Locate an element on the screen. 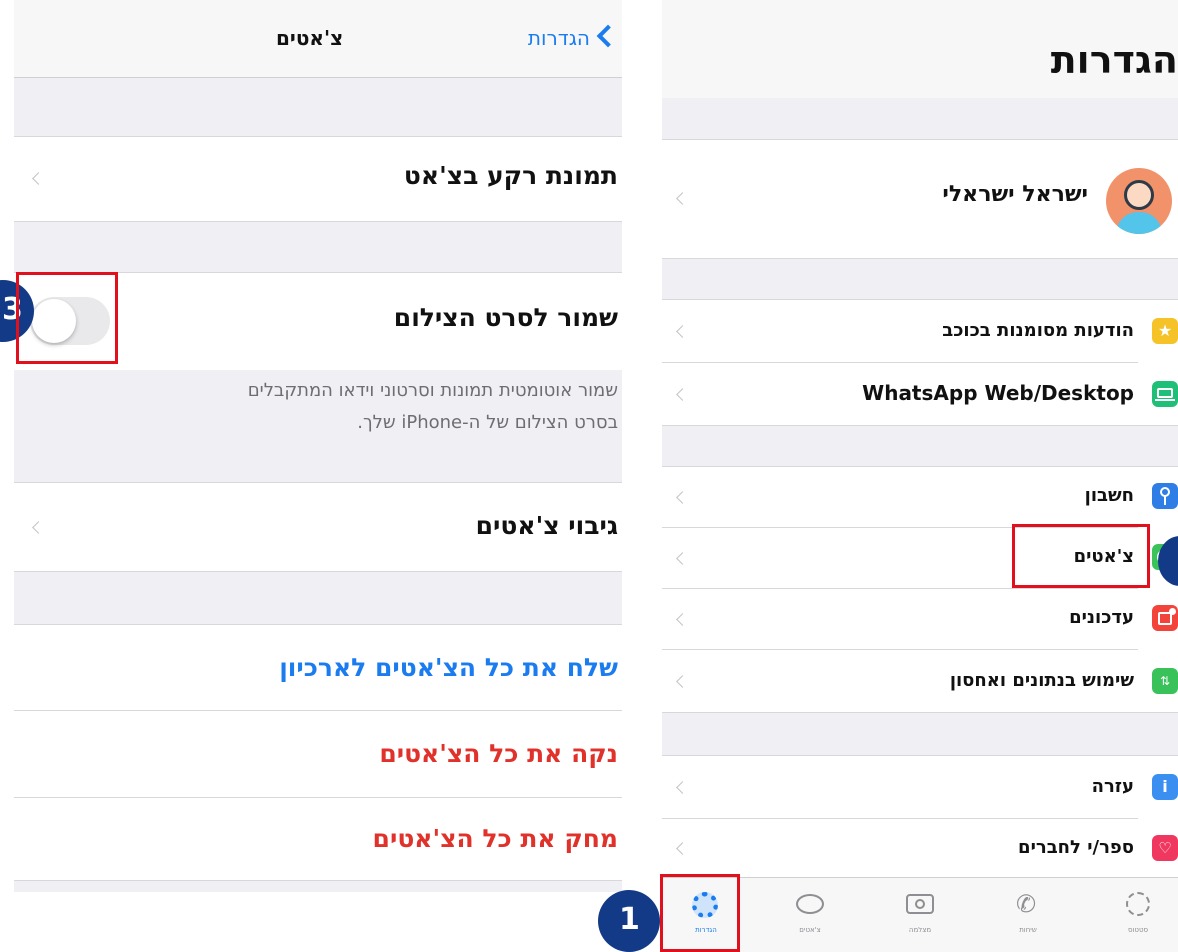 The height and width of the screenshot is (952, 1178). data-arrows-icon: ⇅ is located at coordinates (1165, 681).